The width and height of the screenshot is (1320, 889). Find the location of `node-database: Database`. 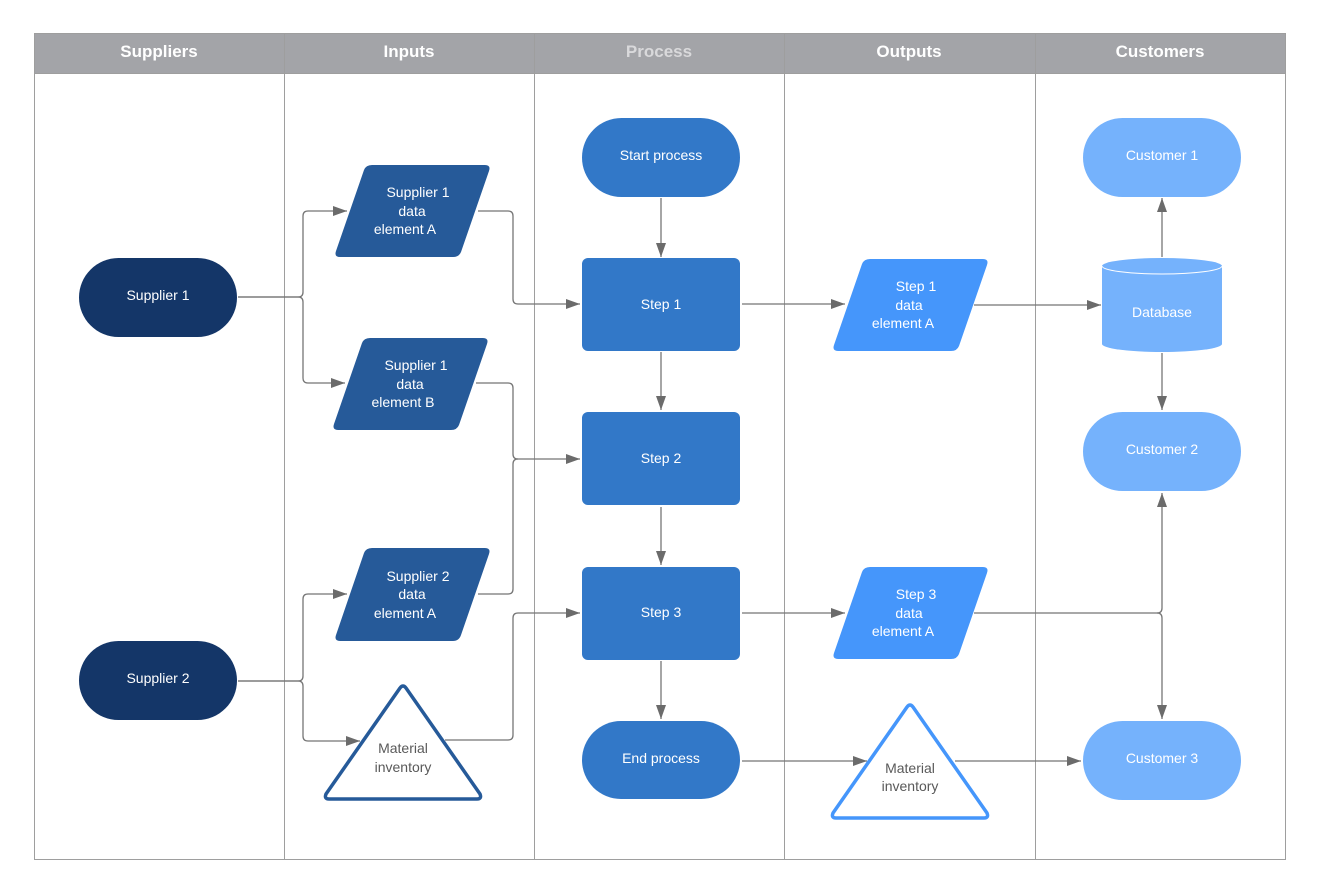

node-database: Database is located at coordinates (1162, 305).